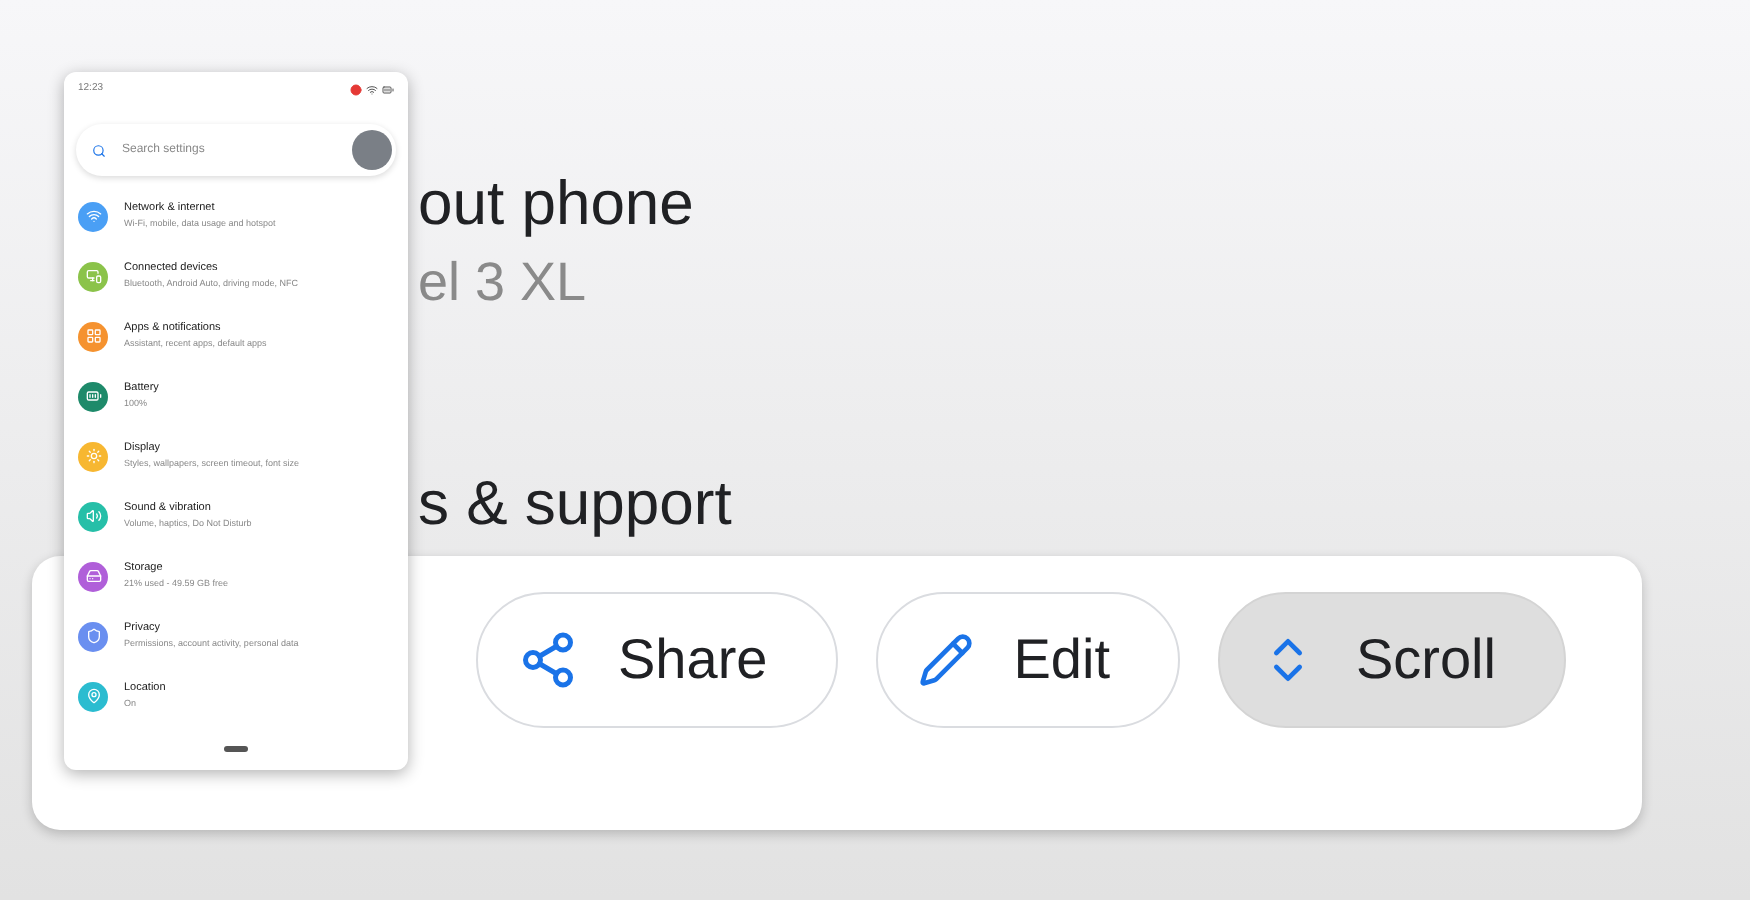  Describe the element at coordinates (1027, 659) in the screenshot. I see `edit-button: Edit` at that location.